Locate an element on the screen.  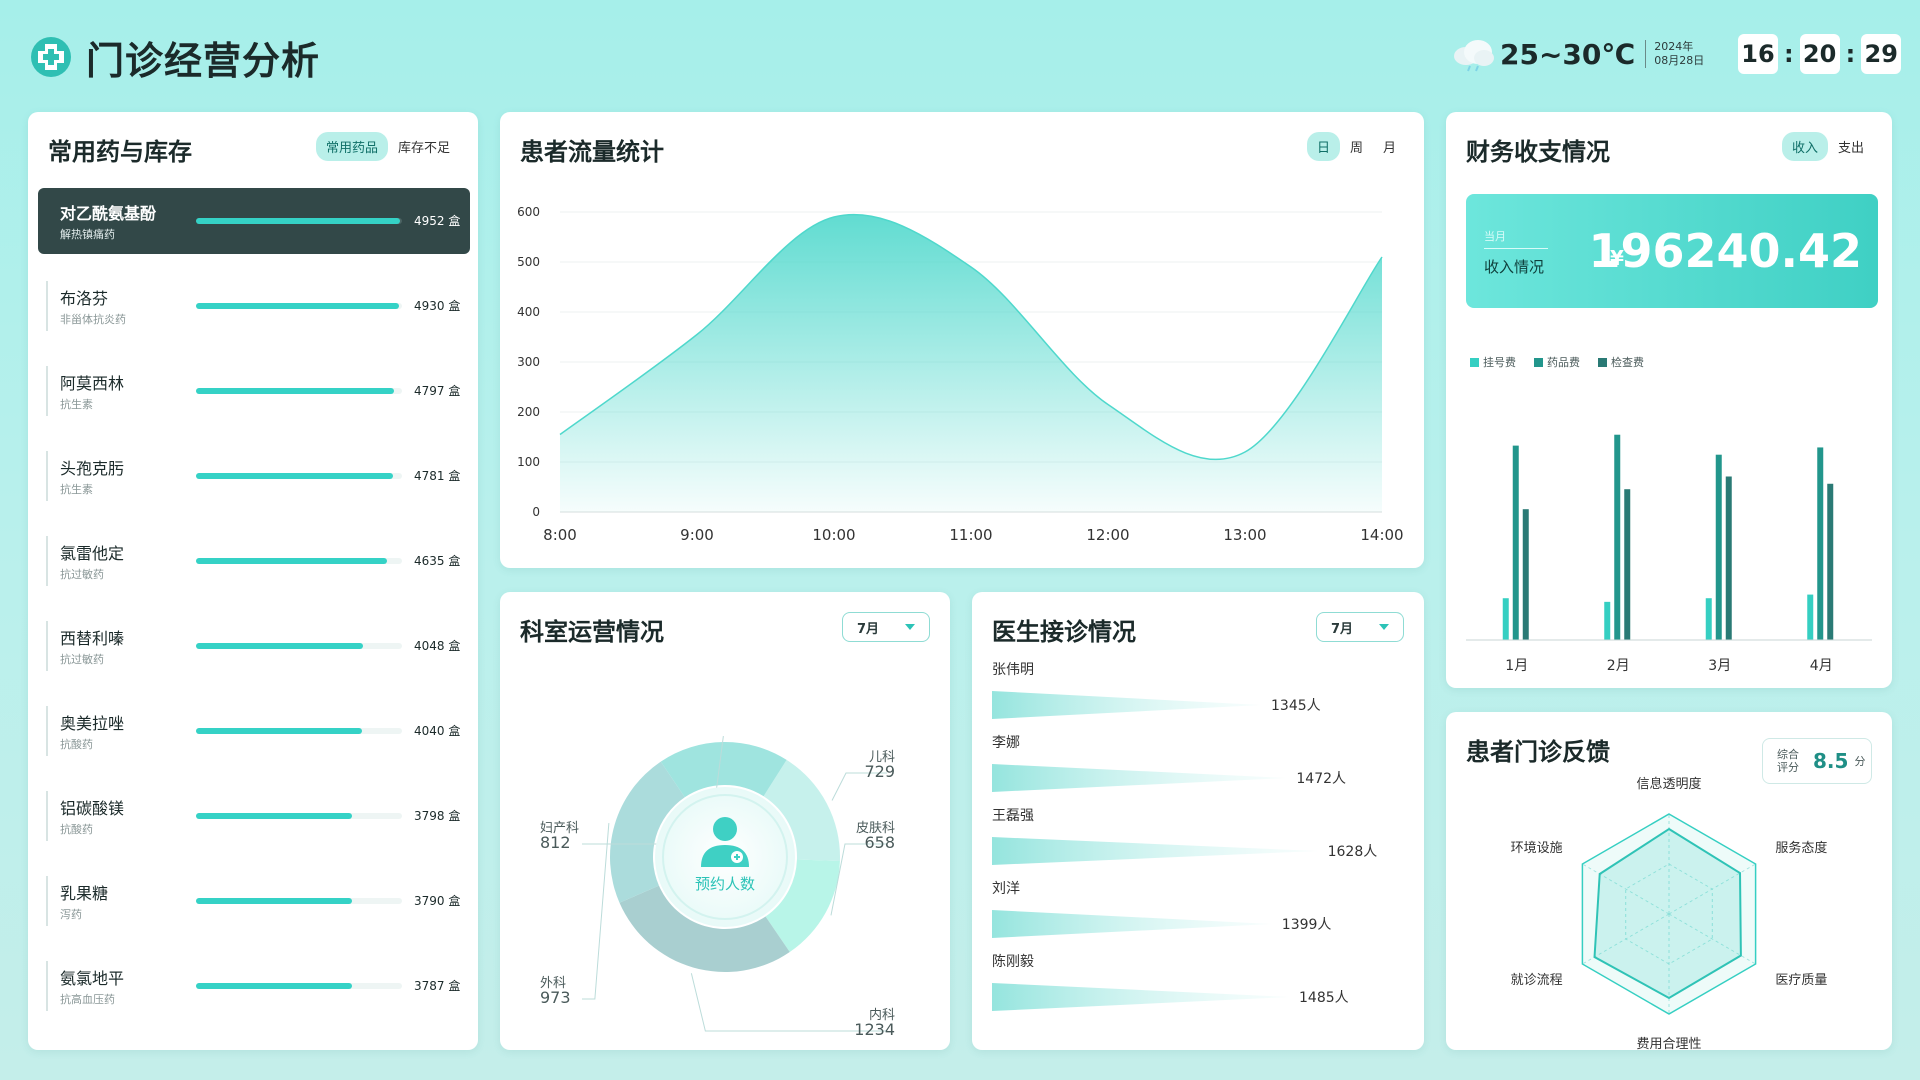
x-tick-label: 2月 is located at coordinates (1618, 666).